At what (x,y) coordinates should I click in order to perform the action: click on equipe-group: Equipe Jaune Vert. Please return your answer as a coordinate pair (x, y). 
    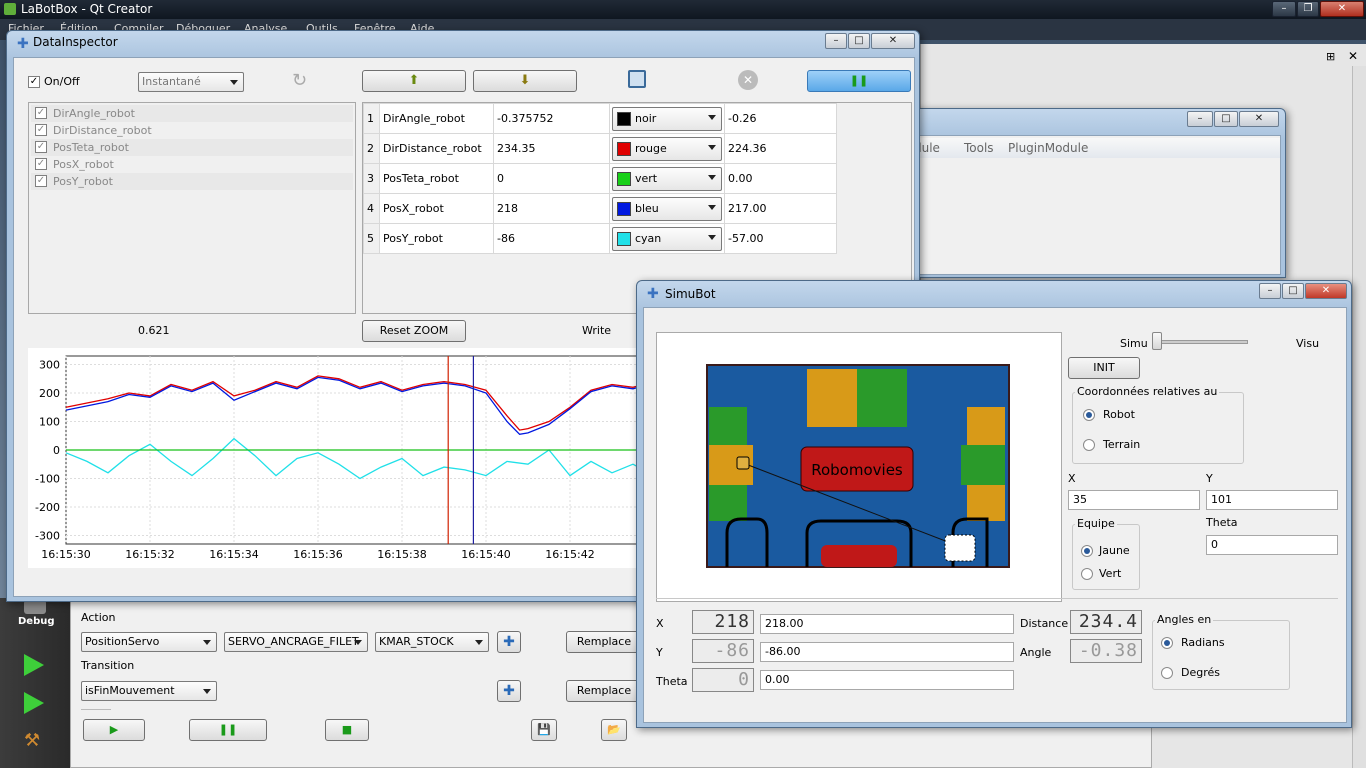
    Looking at the image, I should click on (1106, 553).